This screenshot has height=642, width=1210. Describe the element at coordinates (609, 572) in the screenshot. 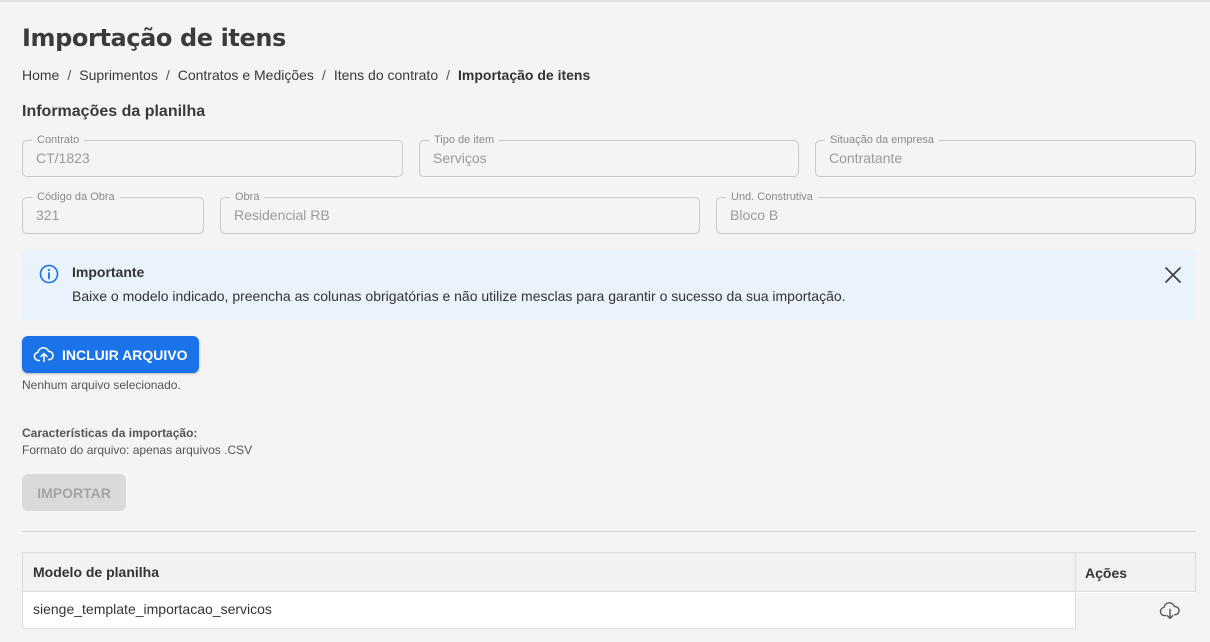

I see `table-header: Modelo de planilha Ações` at that location.